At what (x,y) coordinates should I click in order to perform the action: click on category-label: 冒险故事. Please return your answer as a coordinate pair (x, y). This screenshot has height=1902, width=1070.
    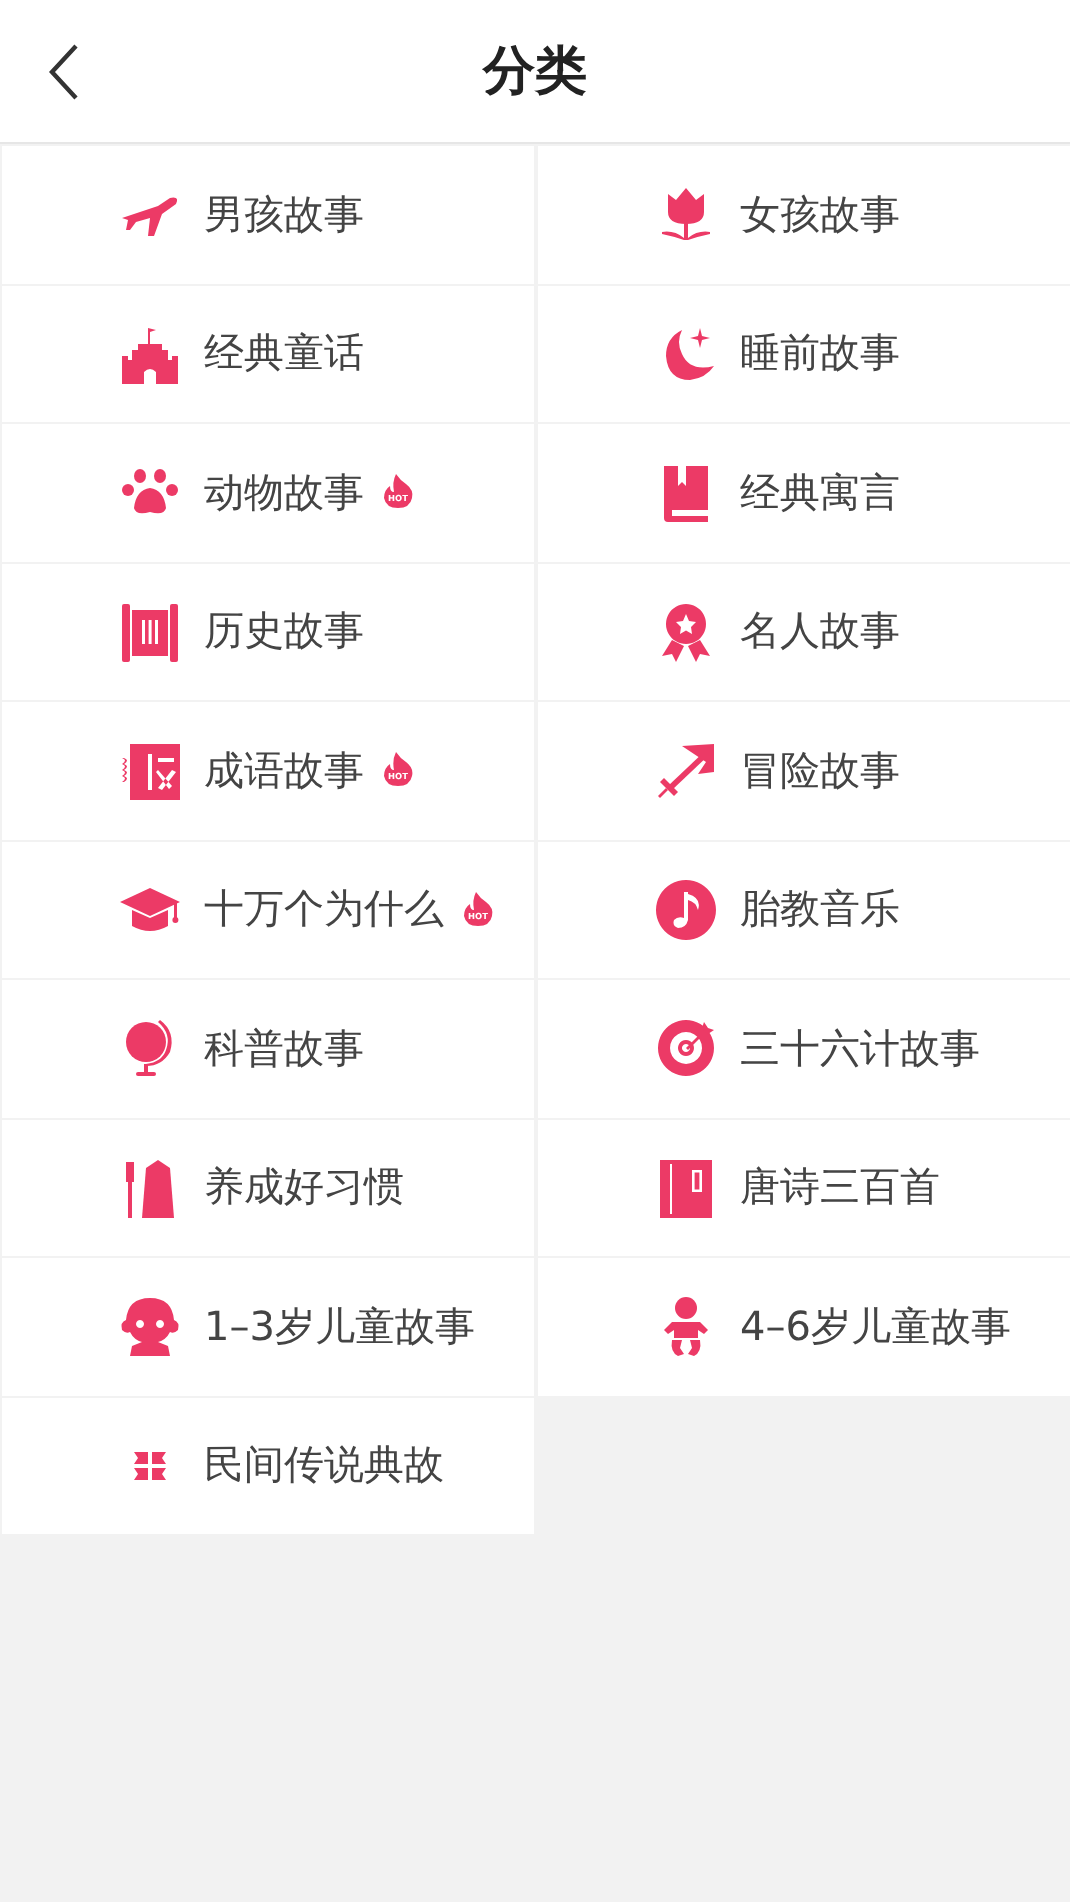
    Looking at the image, I should click on (820, 770).